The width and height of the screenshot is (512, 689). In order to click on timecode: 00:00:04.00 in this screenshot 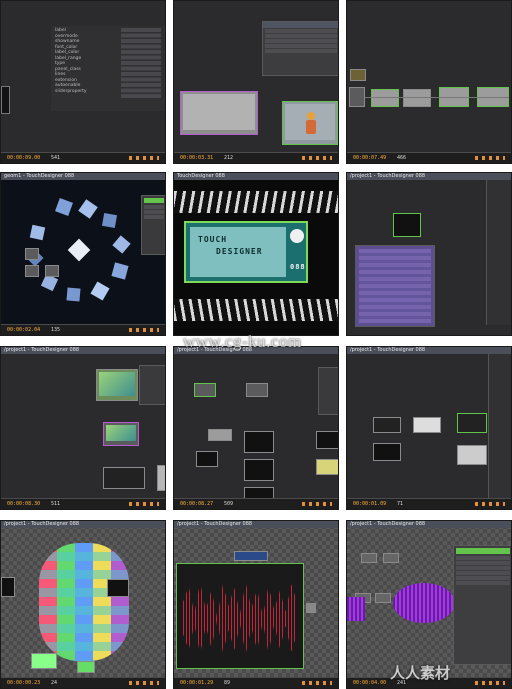, I will do `click(370, 683)`.